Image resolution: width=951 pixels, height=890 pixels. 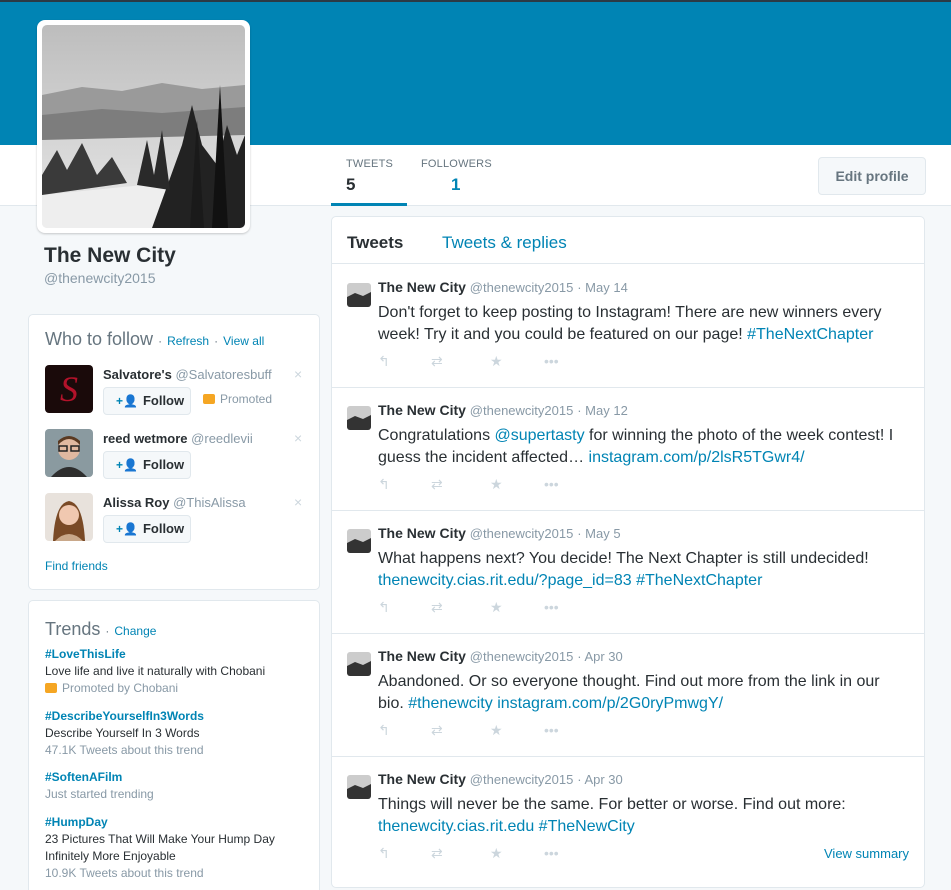 What do you see at coordinates (540, 435) in the screenshot?
I see `mention-link: @supertasty` at bounding box center [540, 435].